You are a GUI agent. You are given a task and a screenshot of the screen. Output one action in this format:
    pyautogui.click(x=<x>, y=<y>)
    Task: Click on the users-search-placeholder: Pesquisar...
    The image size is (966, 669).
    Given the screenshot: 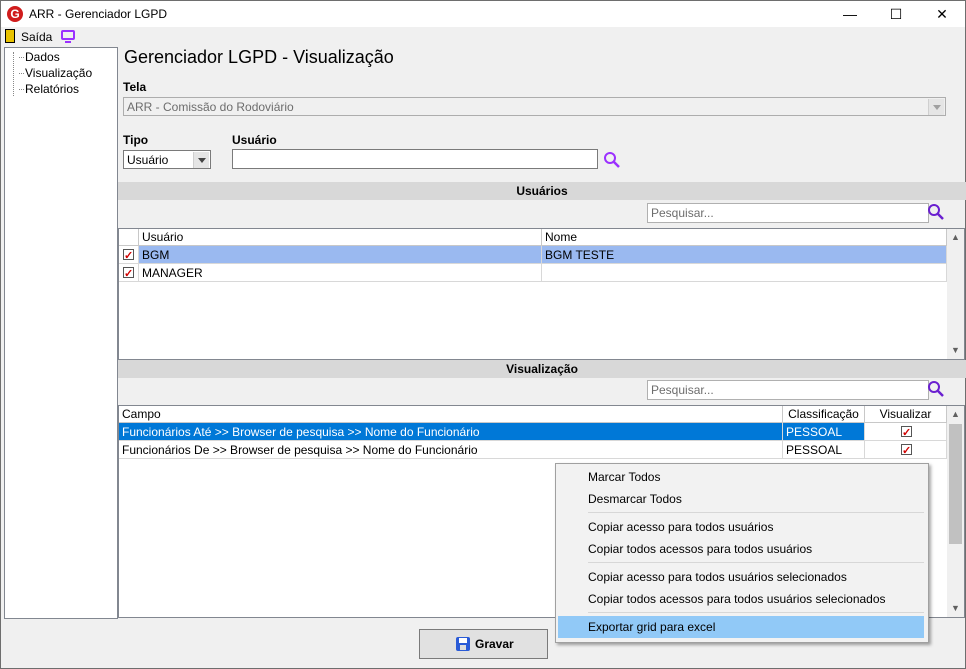 What is the action you would take?
    pyautogui.click(x=682, y=213)
    